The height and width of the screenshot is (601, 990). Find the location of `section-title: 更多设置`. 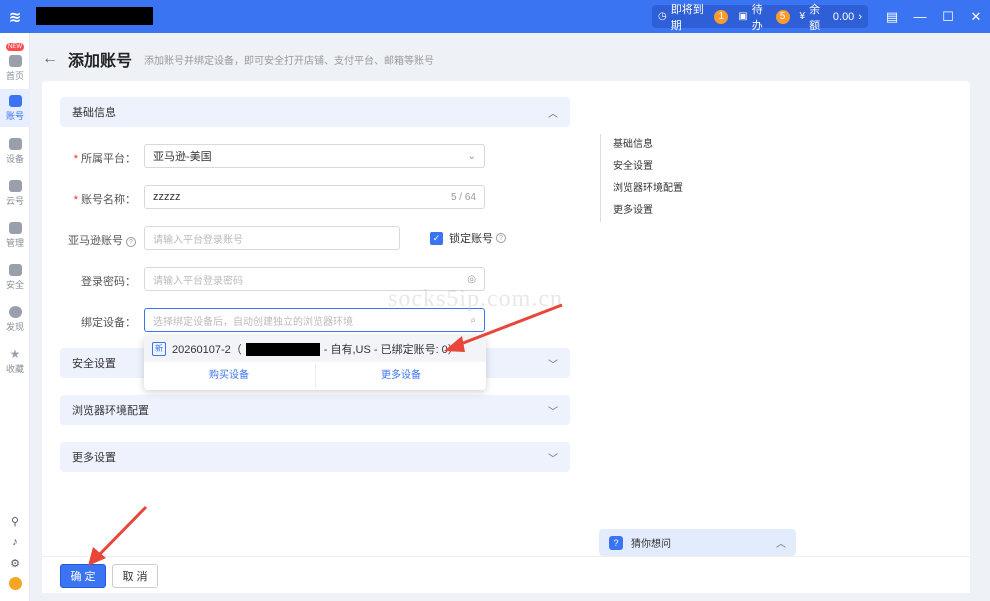

section-title: 更多设置 is located at coordinates (94, 458).